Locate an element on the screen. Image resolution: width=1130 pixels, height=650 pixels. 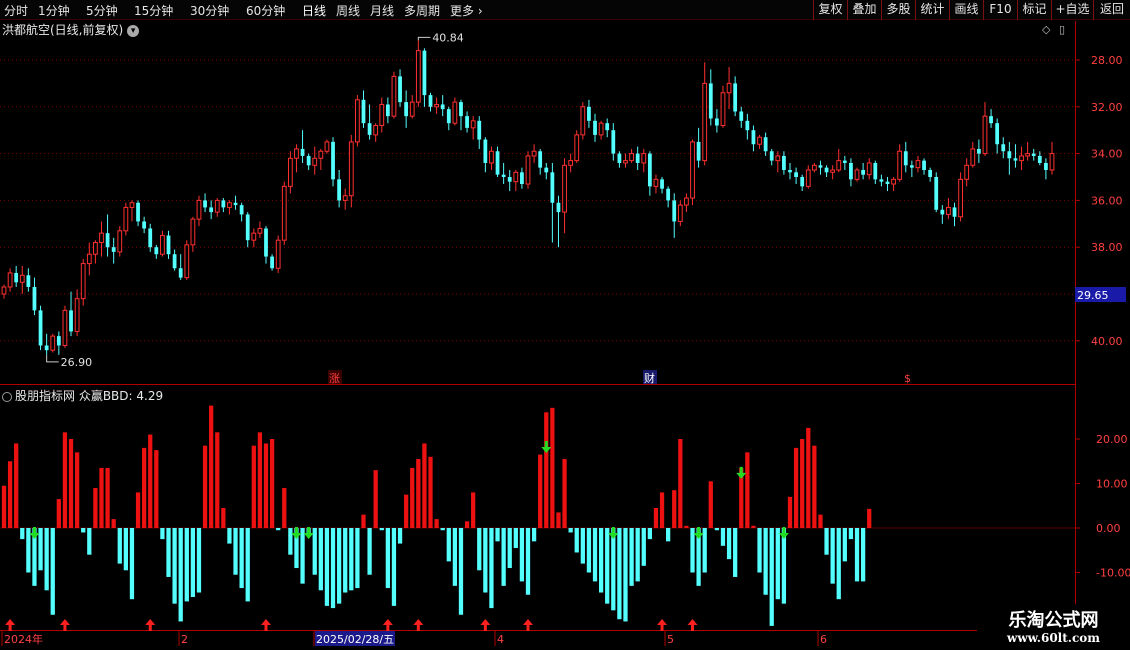
window-toggle-icon: ▯ is located at coordinates (1062, 29).